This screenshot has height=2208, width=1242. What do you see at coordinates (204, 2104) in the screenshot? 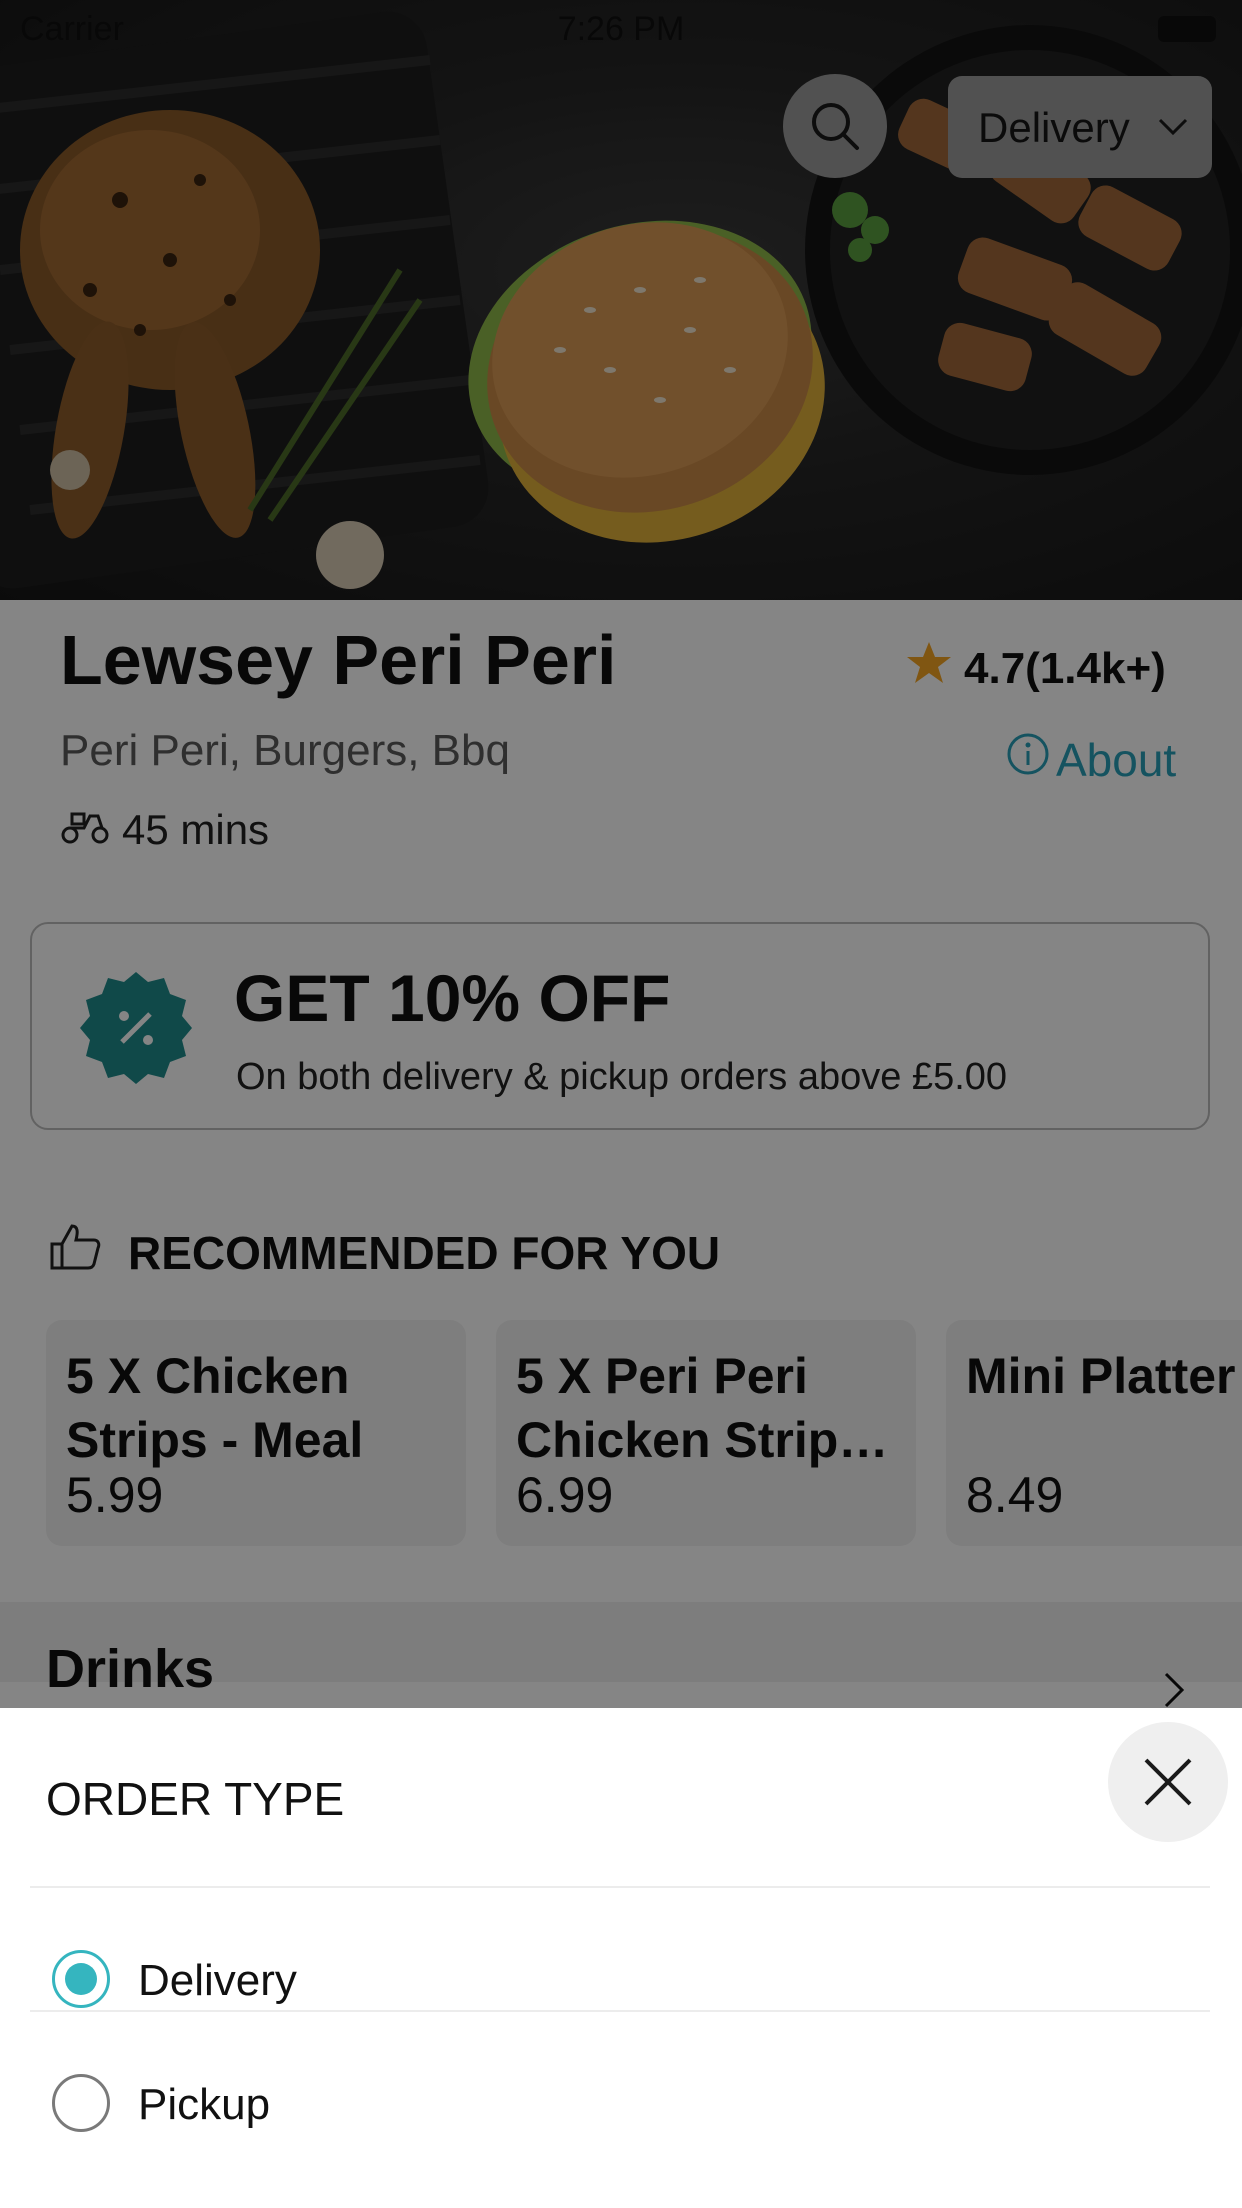
I see `option-label: Pickup` at bounding box center [204, 2104].